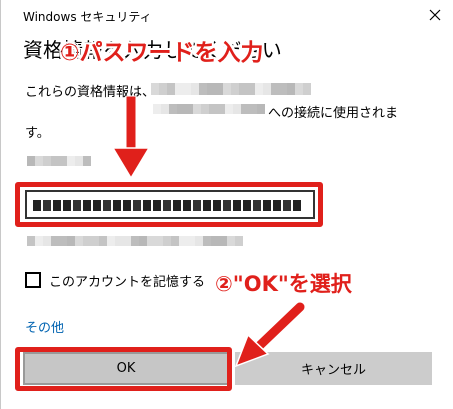 Image resolution: width=453 pixels, height=409 pixels. I want to click on description-text-1: これらの資格情報は、, so click(90, 92).